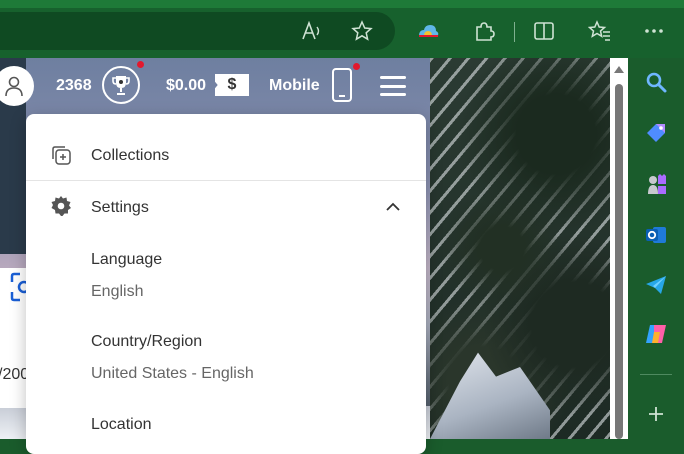 Image resolution: width=684 pixels, height=454 pixels. What do you see at coordinates (484, 31) in the screenshot?
I see `extensions-icon` at bounding box center [484, 31].